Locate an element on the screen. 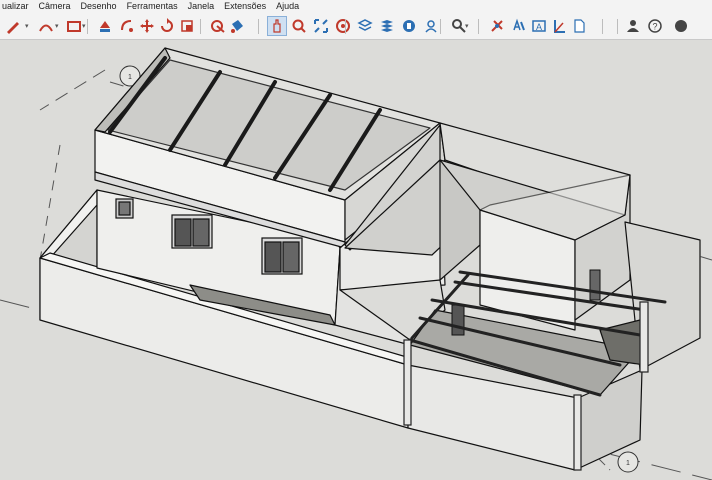 The width and height of the screenshot is (712, 480). text-tool-button is located at coordinates (559, 26).